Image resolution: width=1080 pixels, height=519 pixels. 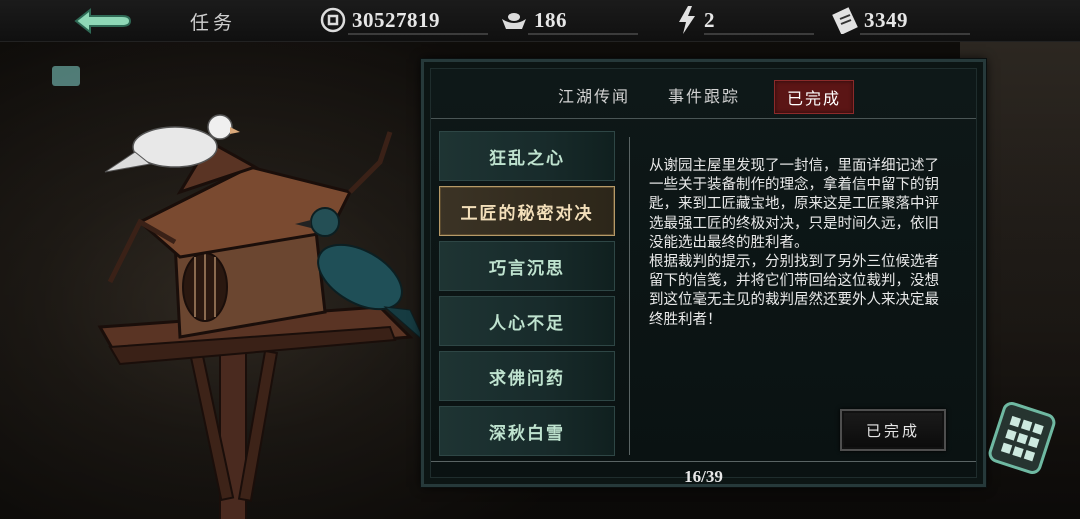 I want to click on completed-button: 已完成, so click(x=893, y=430).